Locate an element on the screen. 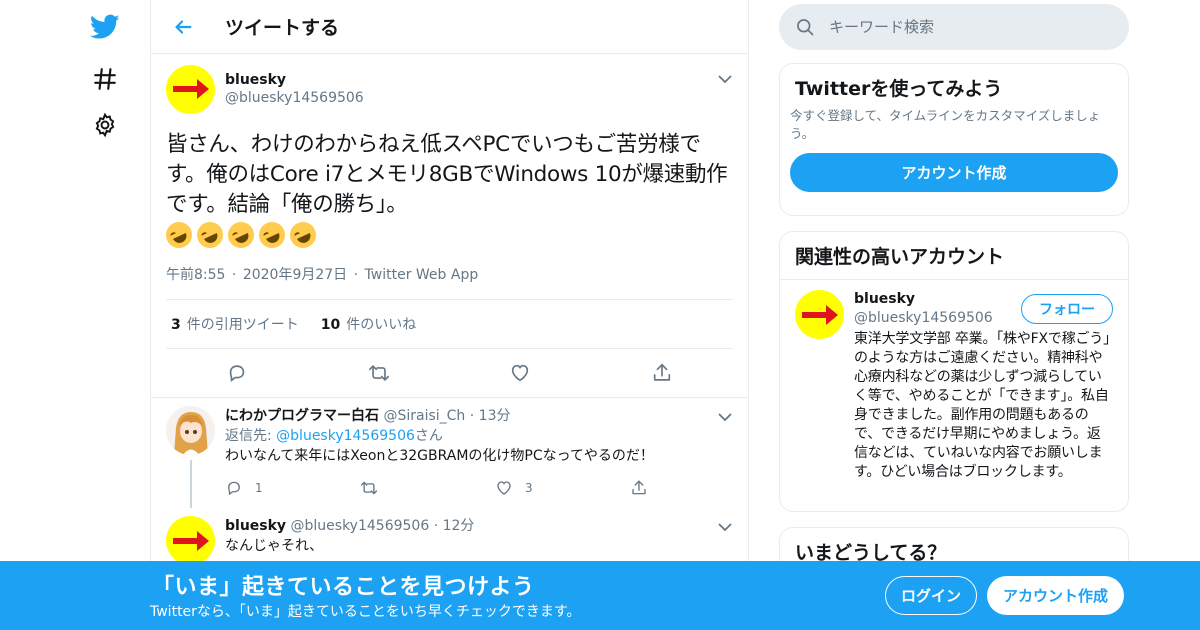 The image size is (1200, 630). anime-girl-avatar-icon is located at coordinates (190, 430).